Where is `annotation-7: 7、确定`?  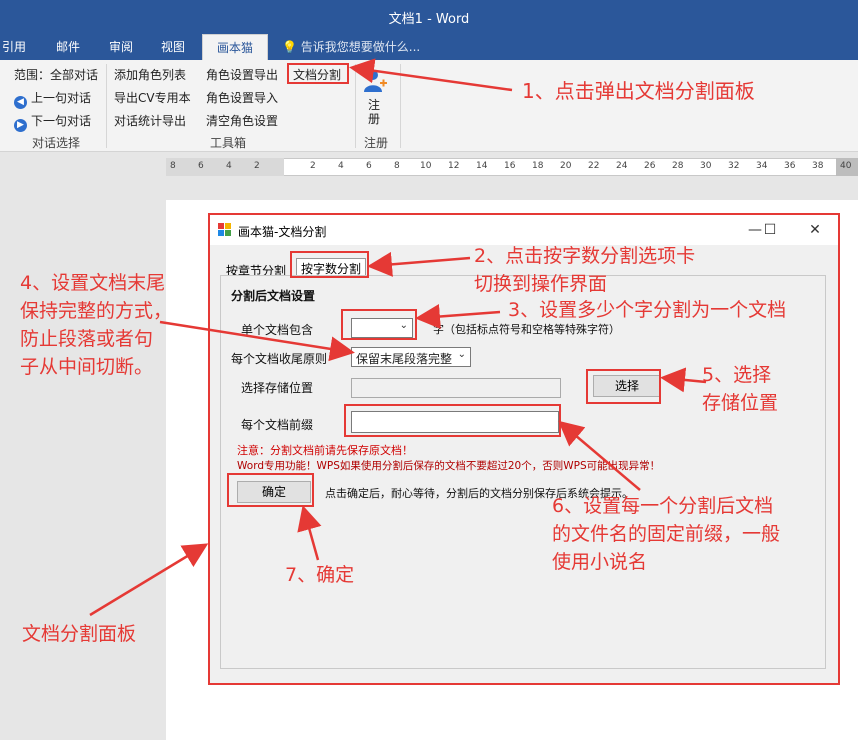
annotation-7: 7、确定 is located at coordinates (320, 575).